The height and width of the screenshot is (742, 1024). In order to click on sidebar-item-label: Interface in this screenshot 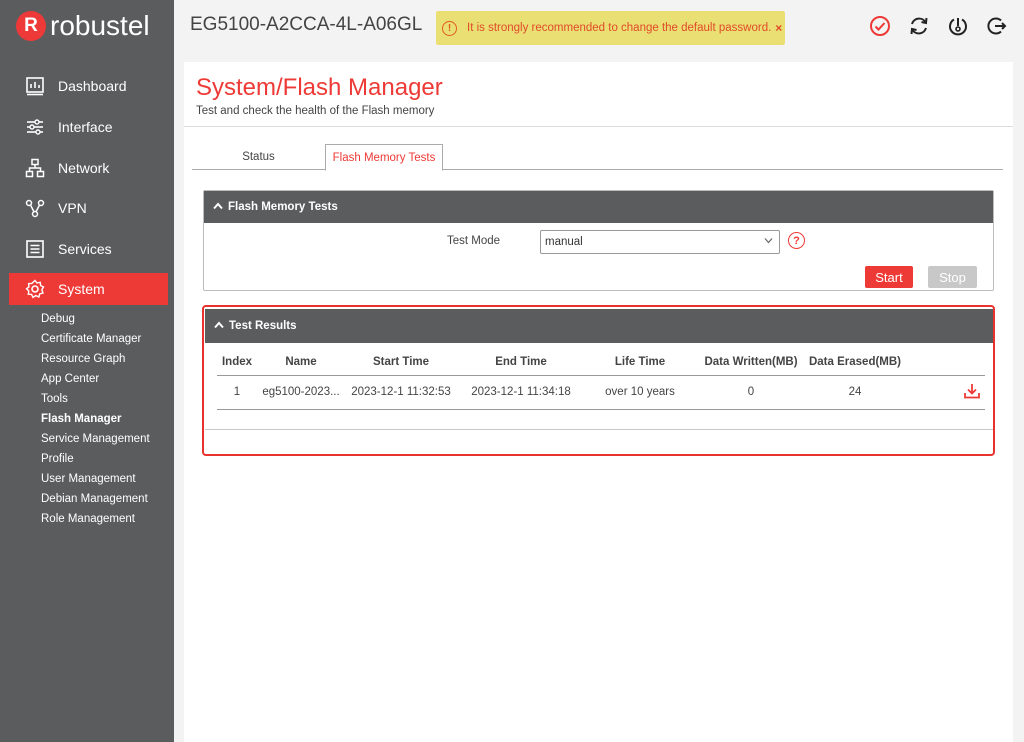, I will do `click(85, 126)`.